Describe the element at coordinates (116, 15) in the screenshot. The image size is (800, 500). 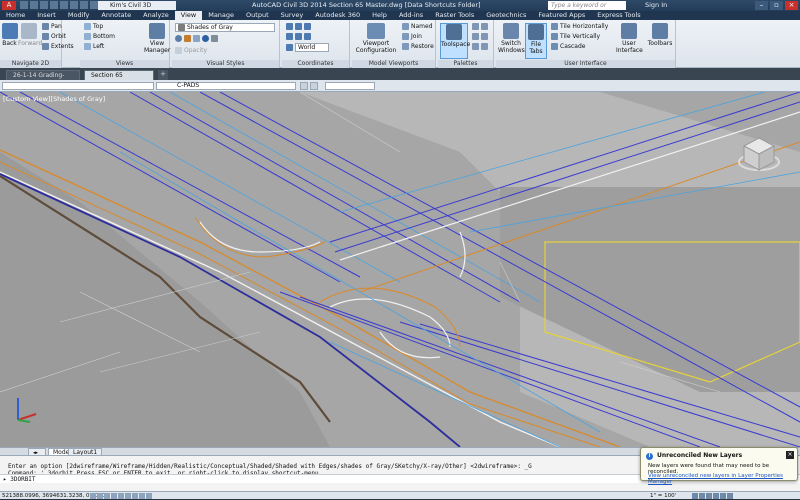
I see `ribbon-tab-annotate: Annotate` at that location.